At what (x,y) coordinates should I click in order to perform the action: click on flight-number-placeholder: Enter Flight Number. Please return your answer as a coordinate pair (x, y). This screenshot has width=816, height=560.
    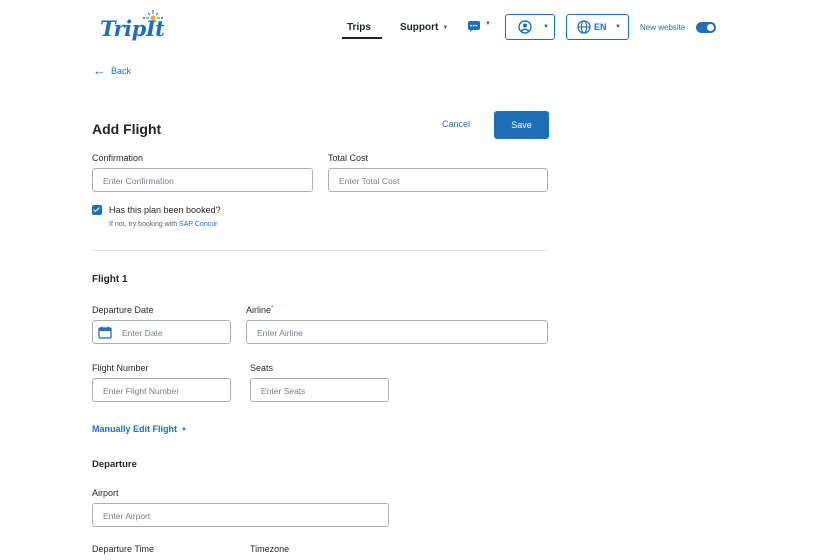
    Looking at the image, I should click on (141, 391).